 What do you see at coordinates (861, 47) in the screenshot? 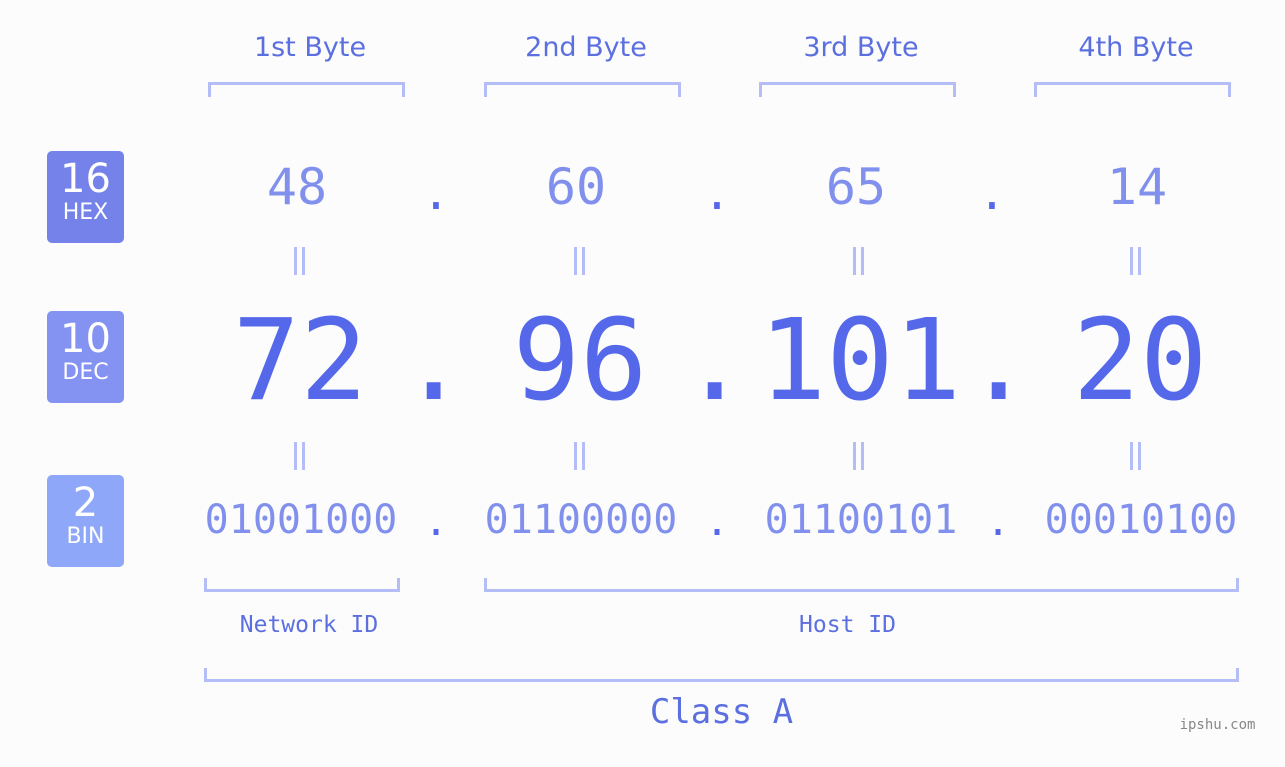
I see `byte-label-3: 3rd Byte` at bounding box center [861, 47].